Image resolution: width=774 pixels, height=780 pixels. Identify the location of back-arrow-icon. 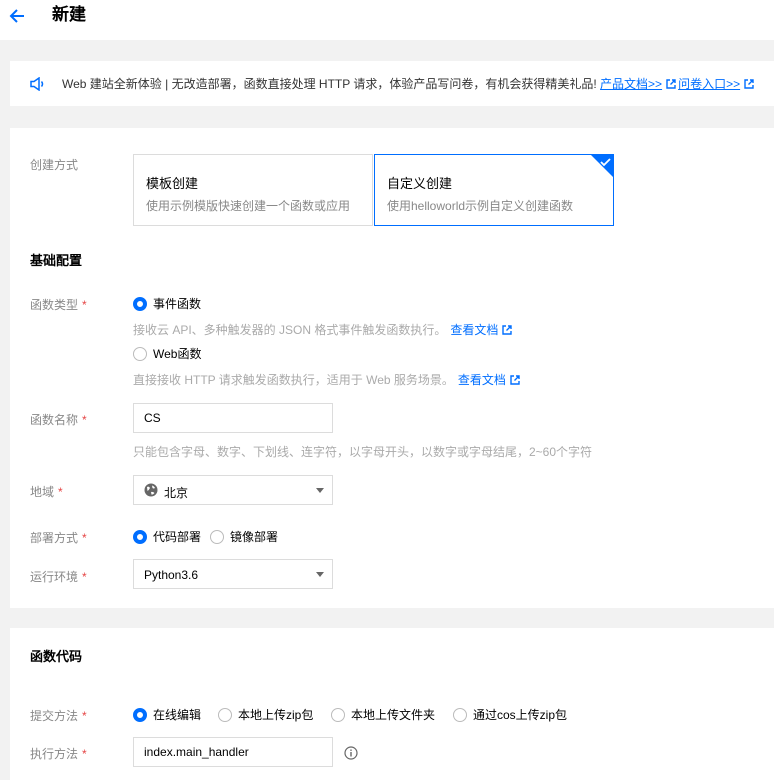
(18, 16).